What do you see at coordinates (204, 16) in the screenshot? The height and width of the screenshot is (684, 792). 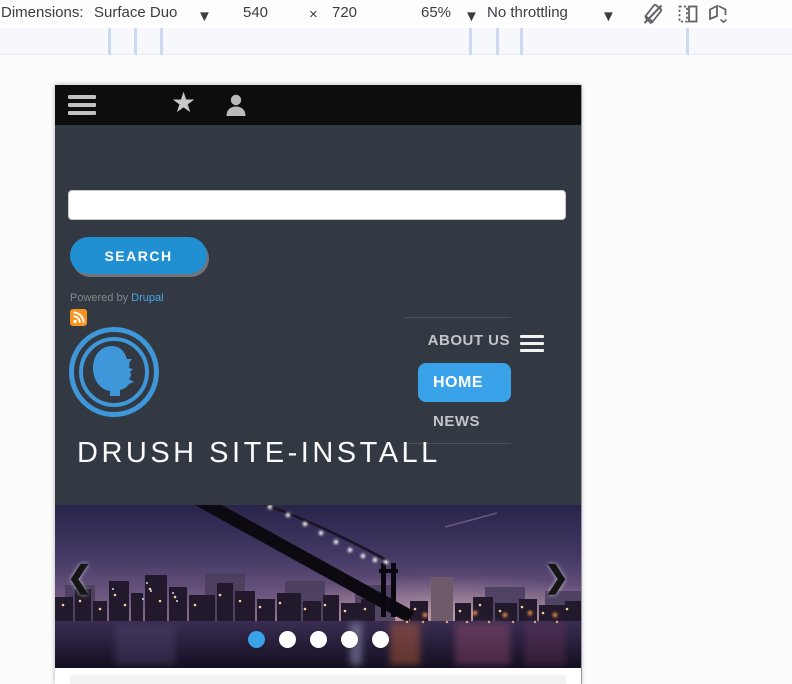 I see `device-select-caret-icon: ▼` at bounding box center [204, 16].